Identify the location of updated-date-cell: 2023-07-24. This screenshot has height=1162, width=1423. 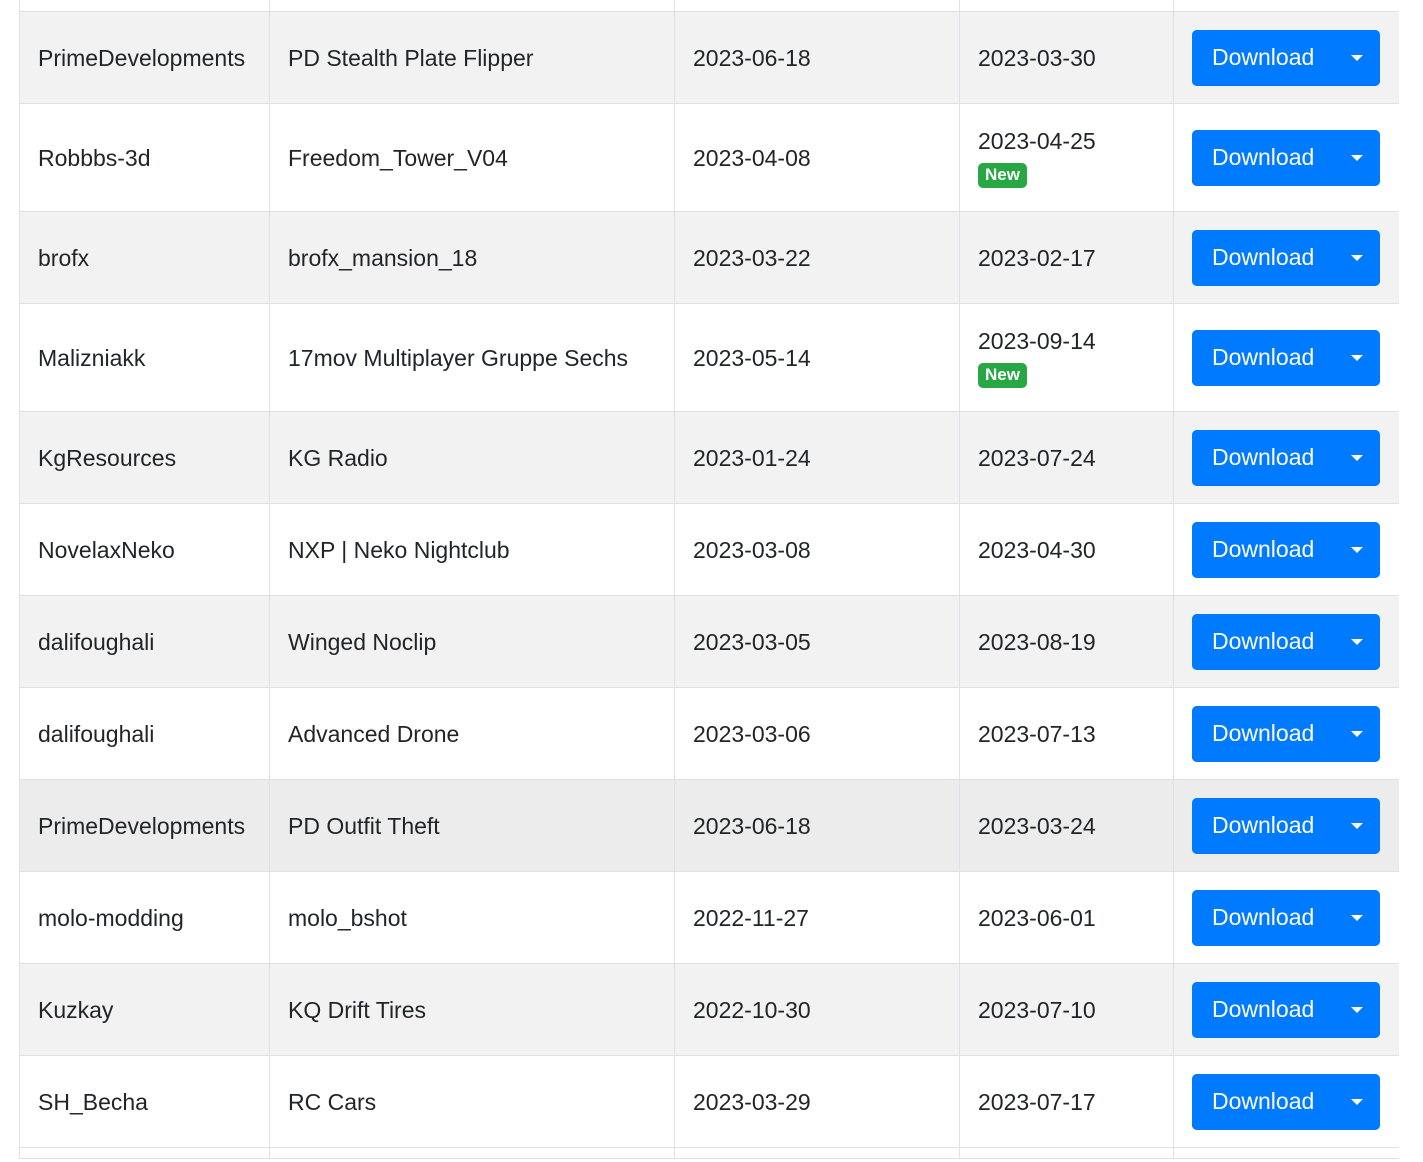
(1066, 457).